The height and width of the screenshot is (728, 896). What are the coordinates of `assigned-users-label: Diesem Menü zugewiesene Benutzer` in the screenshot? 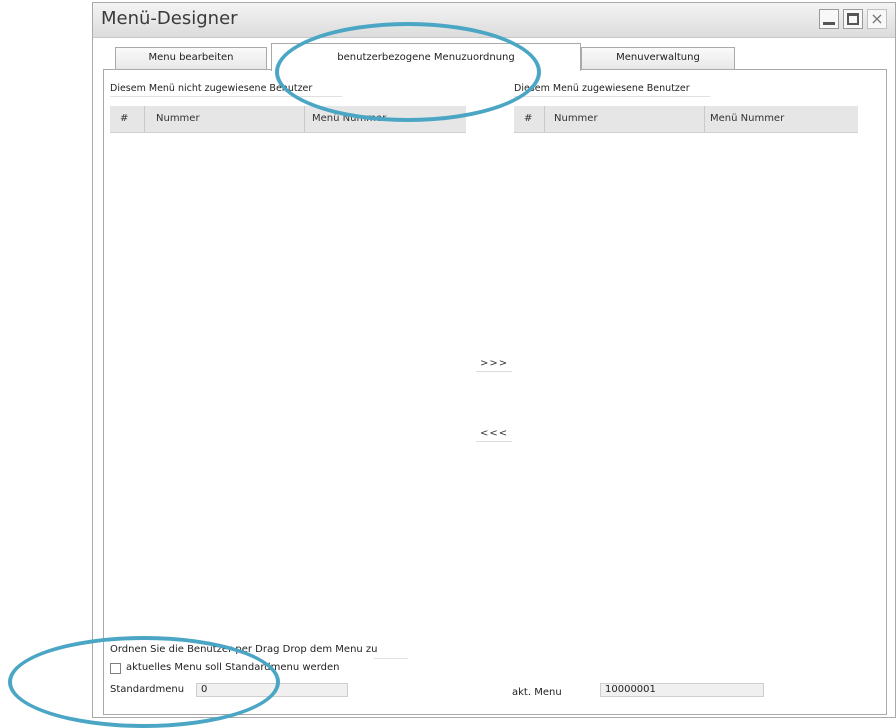 It's located at (612, 90).